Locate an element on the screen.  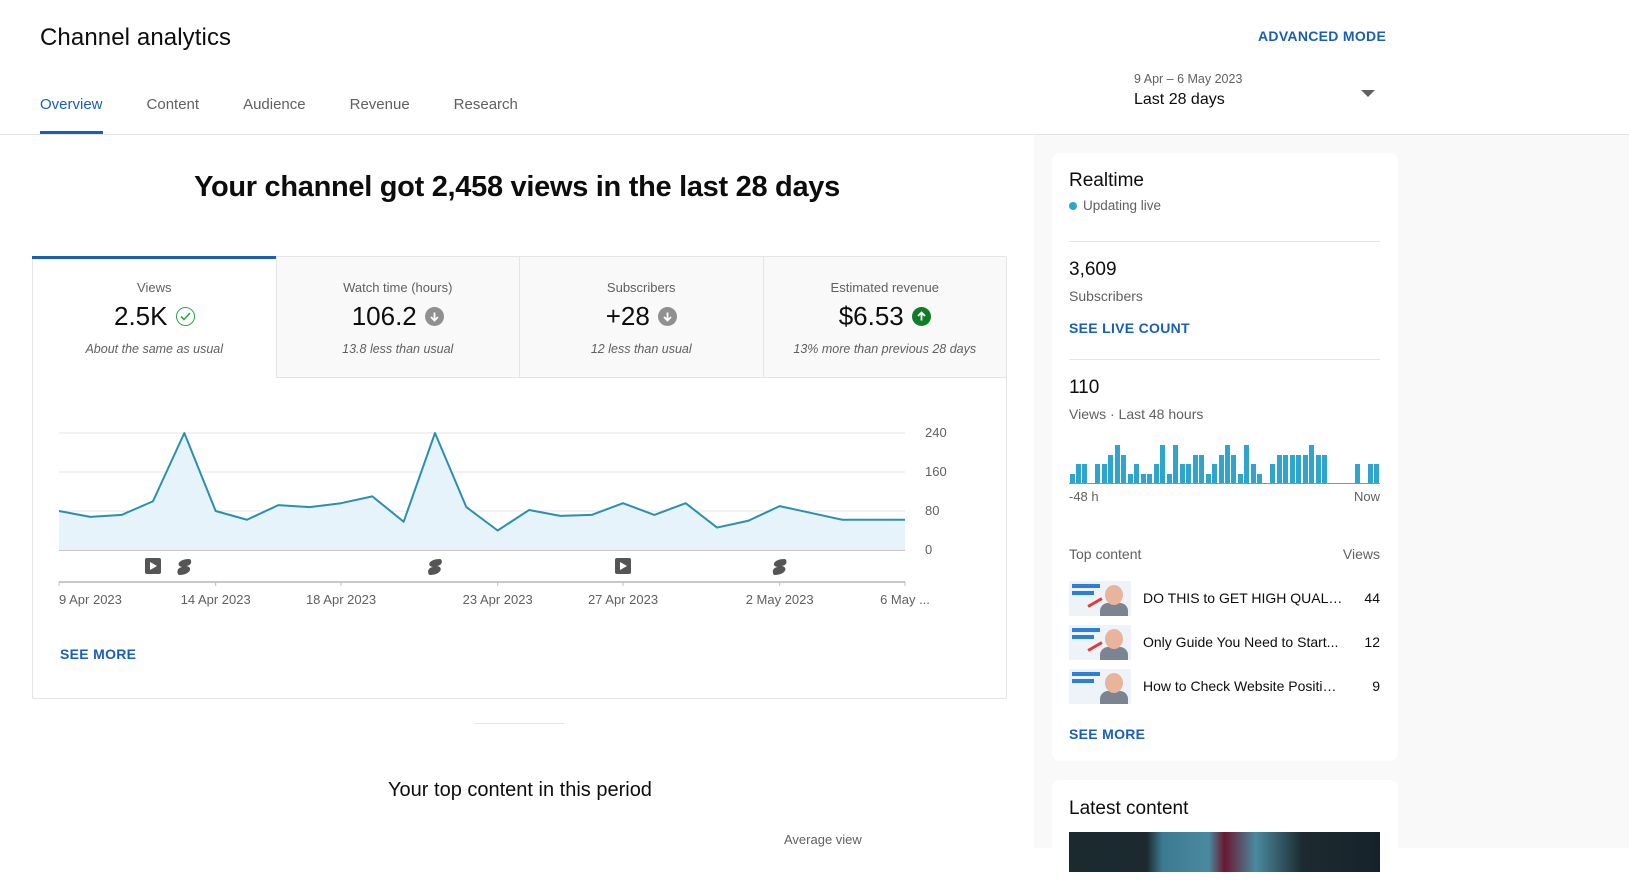
y-tick-label: 0 is located at coordinates (928, 549).